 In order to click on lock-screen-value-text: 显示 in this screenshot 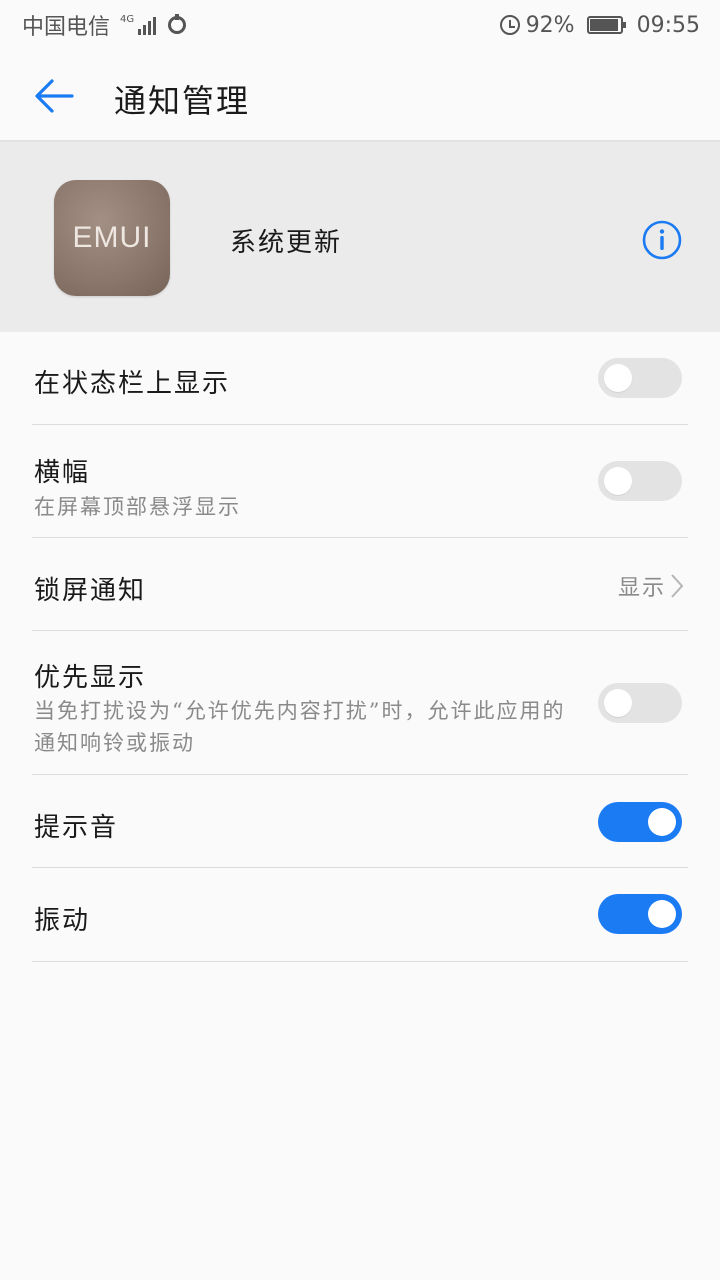, I will do `click(641, 588)`.